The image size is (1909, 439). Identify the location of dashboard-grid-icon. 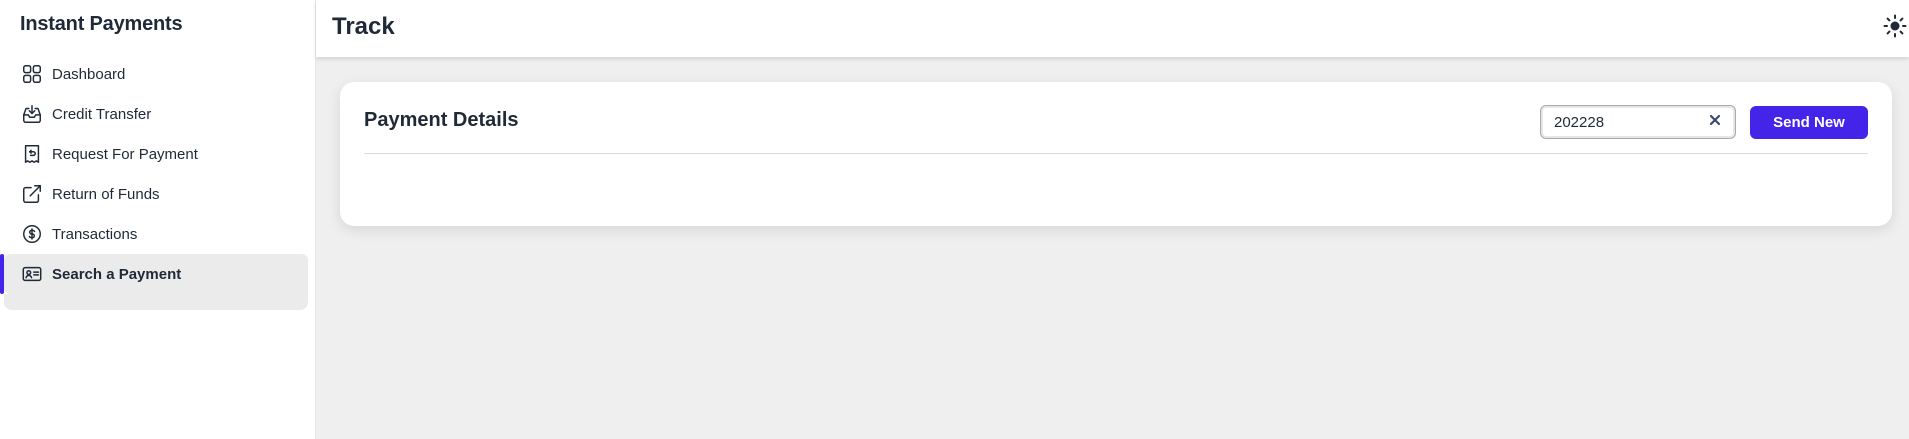
(32, 74).